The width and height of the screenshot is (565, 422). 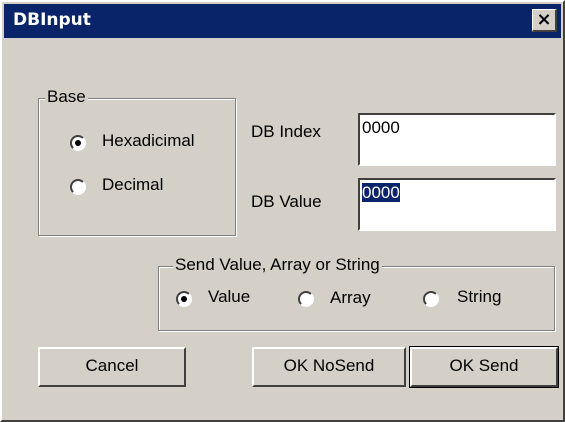 I want to click on db-index-label: DB Index, so click(x=286, y=131).